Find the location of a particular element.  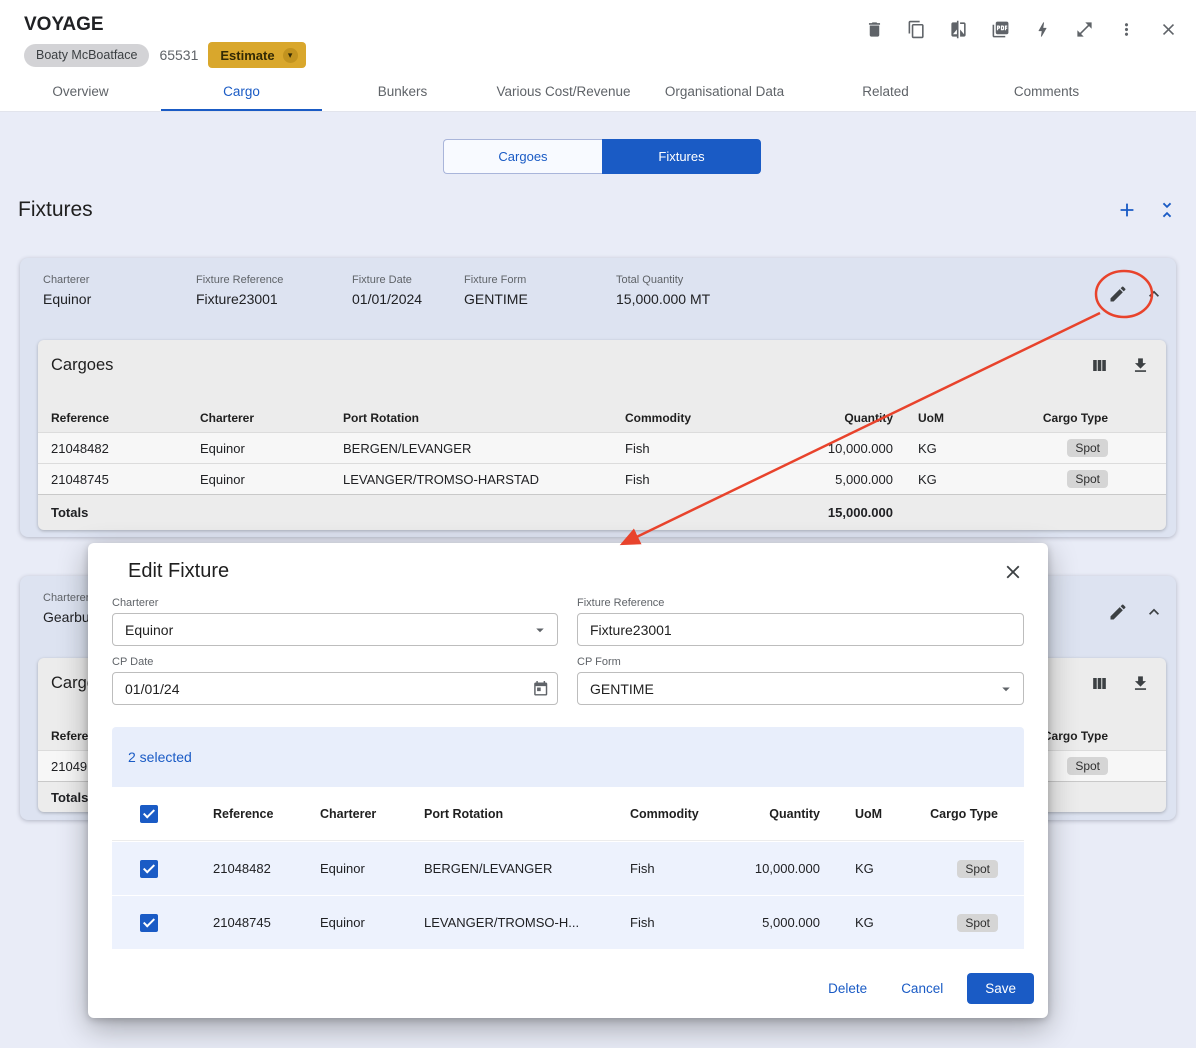

pdf-icon is located at coordinates (1000, 29).